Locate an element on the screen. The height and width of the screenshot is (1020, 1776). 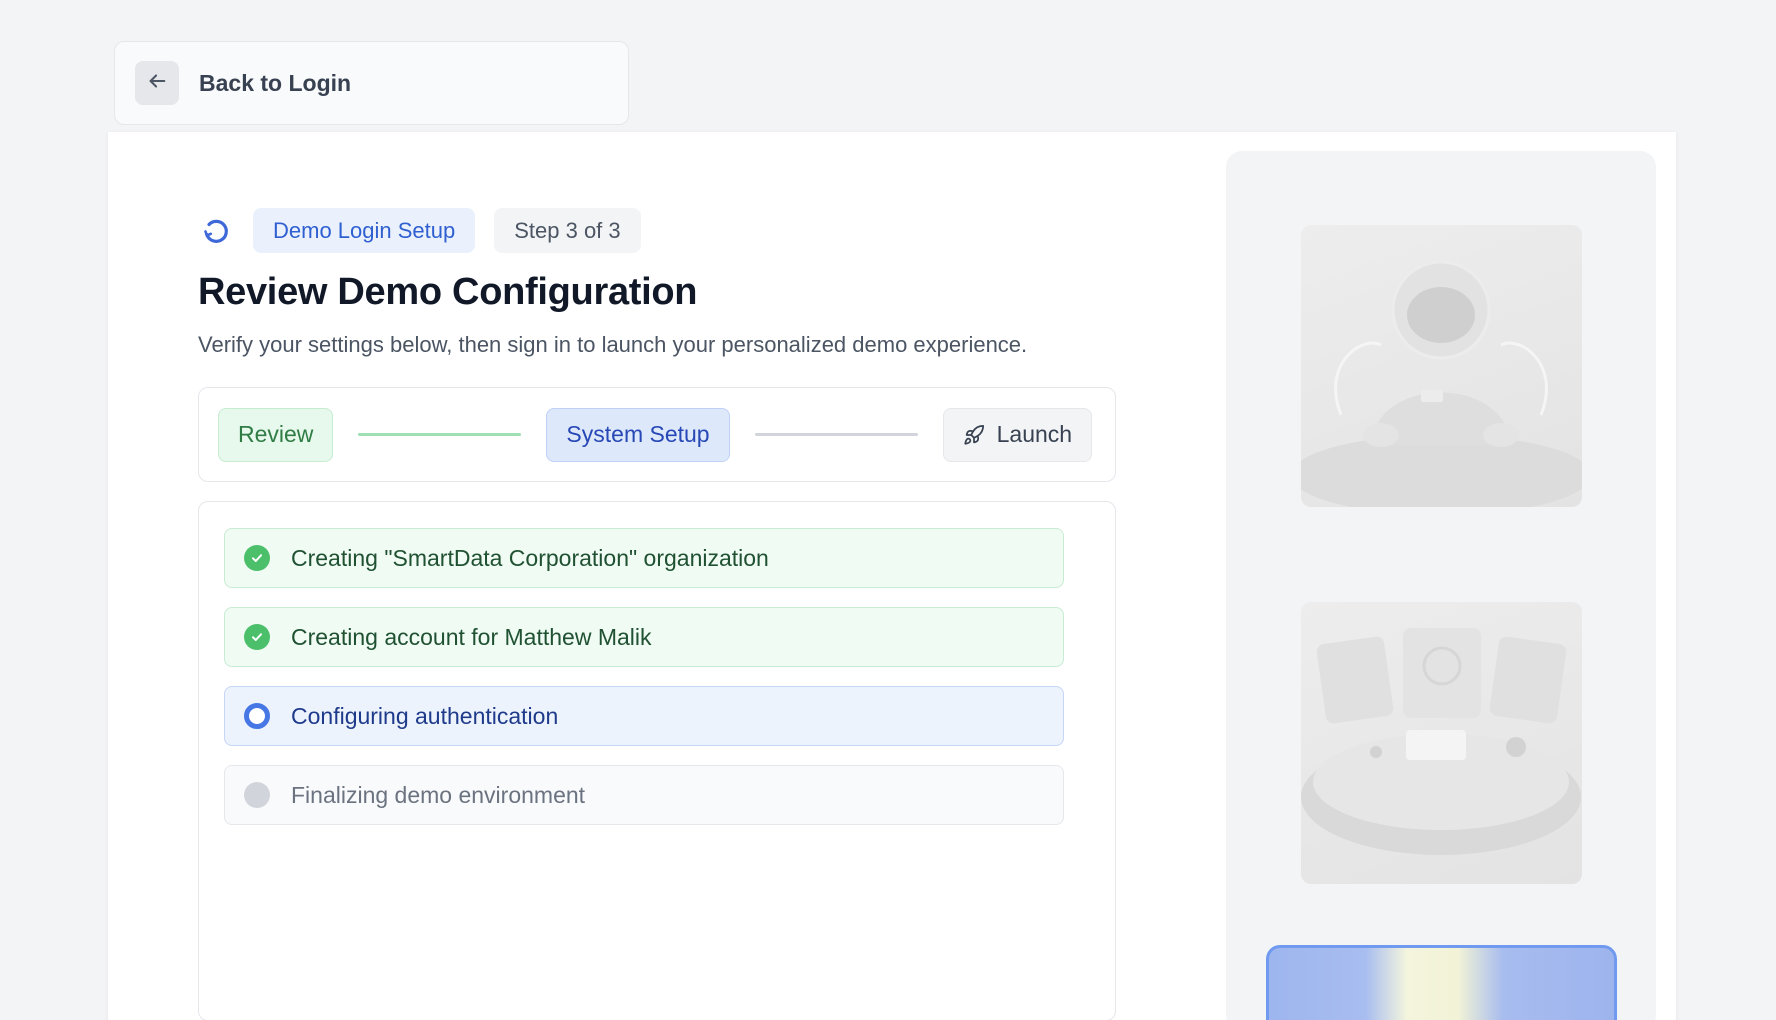
pending-circle-icon is located at coordinates (257, 795).